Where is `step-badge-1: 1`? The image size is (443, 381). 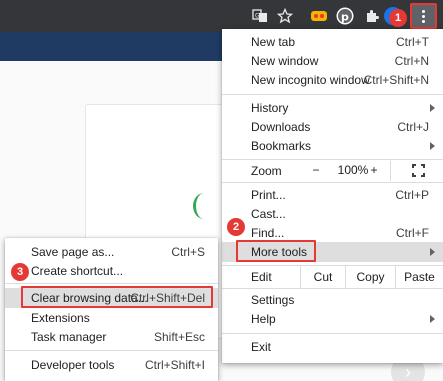
step-badge-1: 1 is located at coordinates (398, 18).